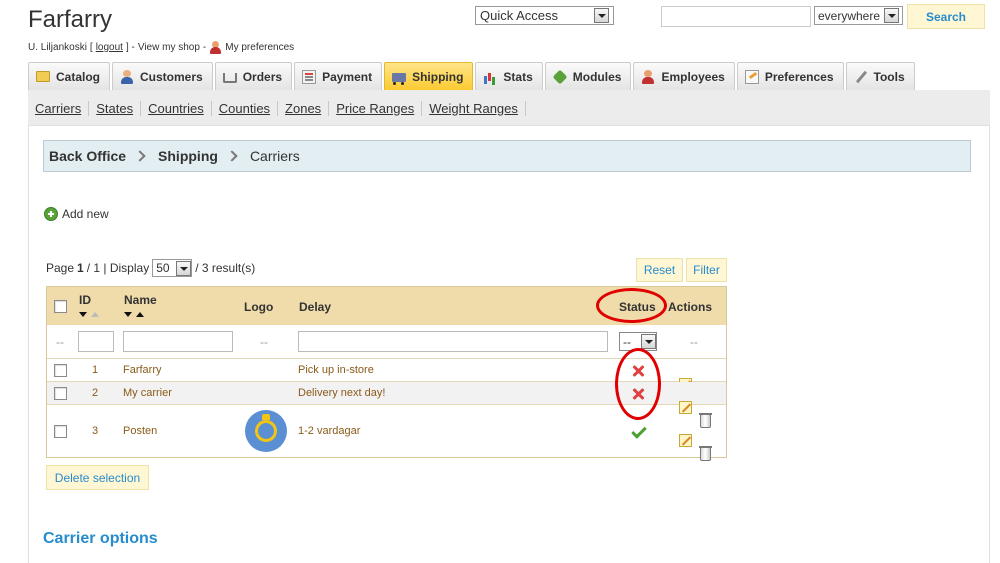 This screenshot has width=1000, height=563. Describe the element at coordinates (96, 341) in the screenshot. I see `id-filter-input` at that location.